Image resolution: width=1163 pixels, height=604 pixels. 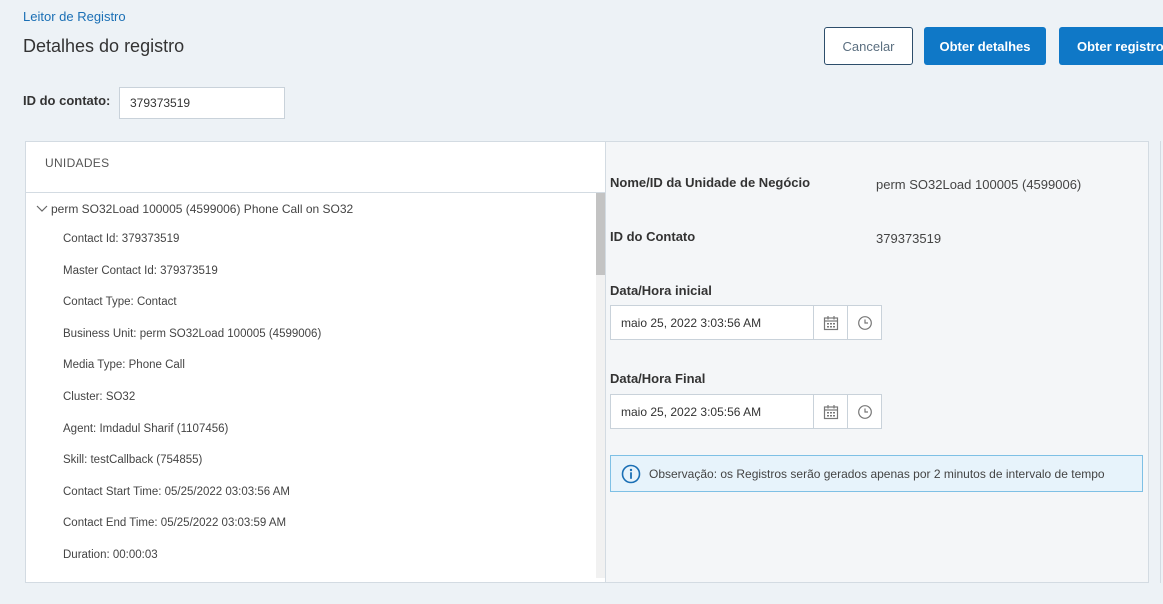 What do you see at coordinates (985, 46) in the screenshot?
I see `get-details-button: Obter detalhes` at bounding box center [985, 46].